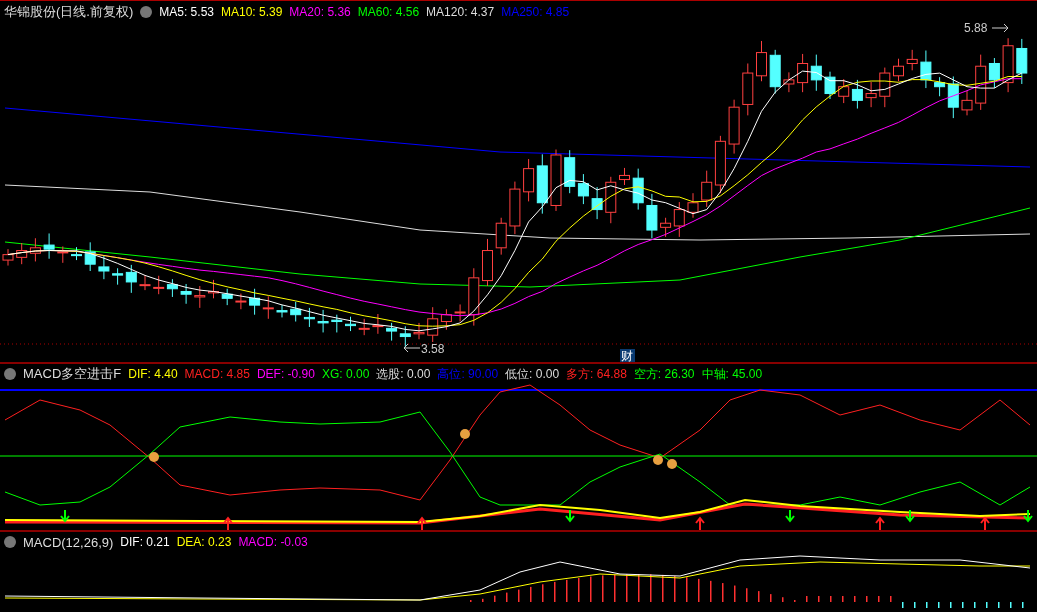 The width and height of the screenshot is (1037, 612). Describe the element at coordinates (273, 542) in the screenshot. I see `indicator-value: MACD: -0.03` at that location.